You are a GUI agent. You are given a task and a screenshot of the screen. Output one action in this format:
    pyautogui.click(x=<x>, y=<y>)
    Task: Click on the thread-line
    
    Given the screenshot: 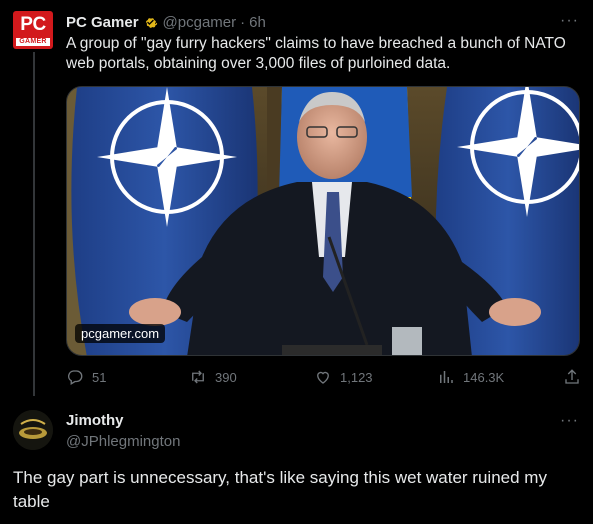 What is the action you would take?
    pyautogui.click(x=34, y=224)
    